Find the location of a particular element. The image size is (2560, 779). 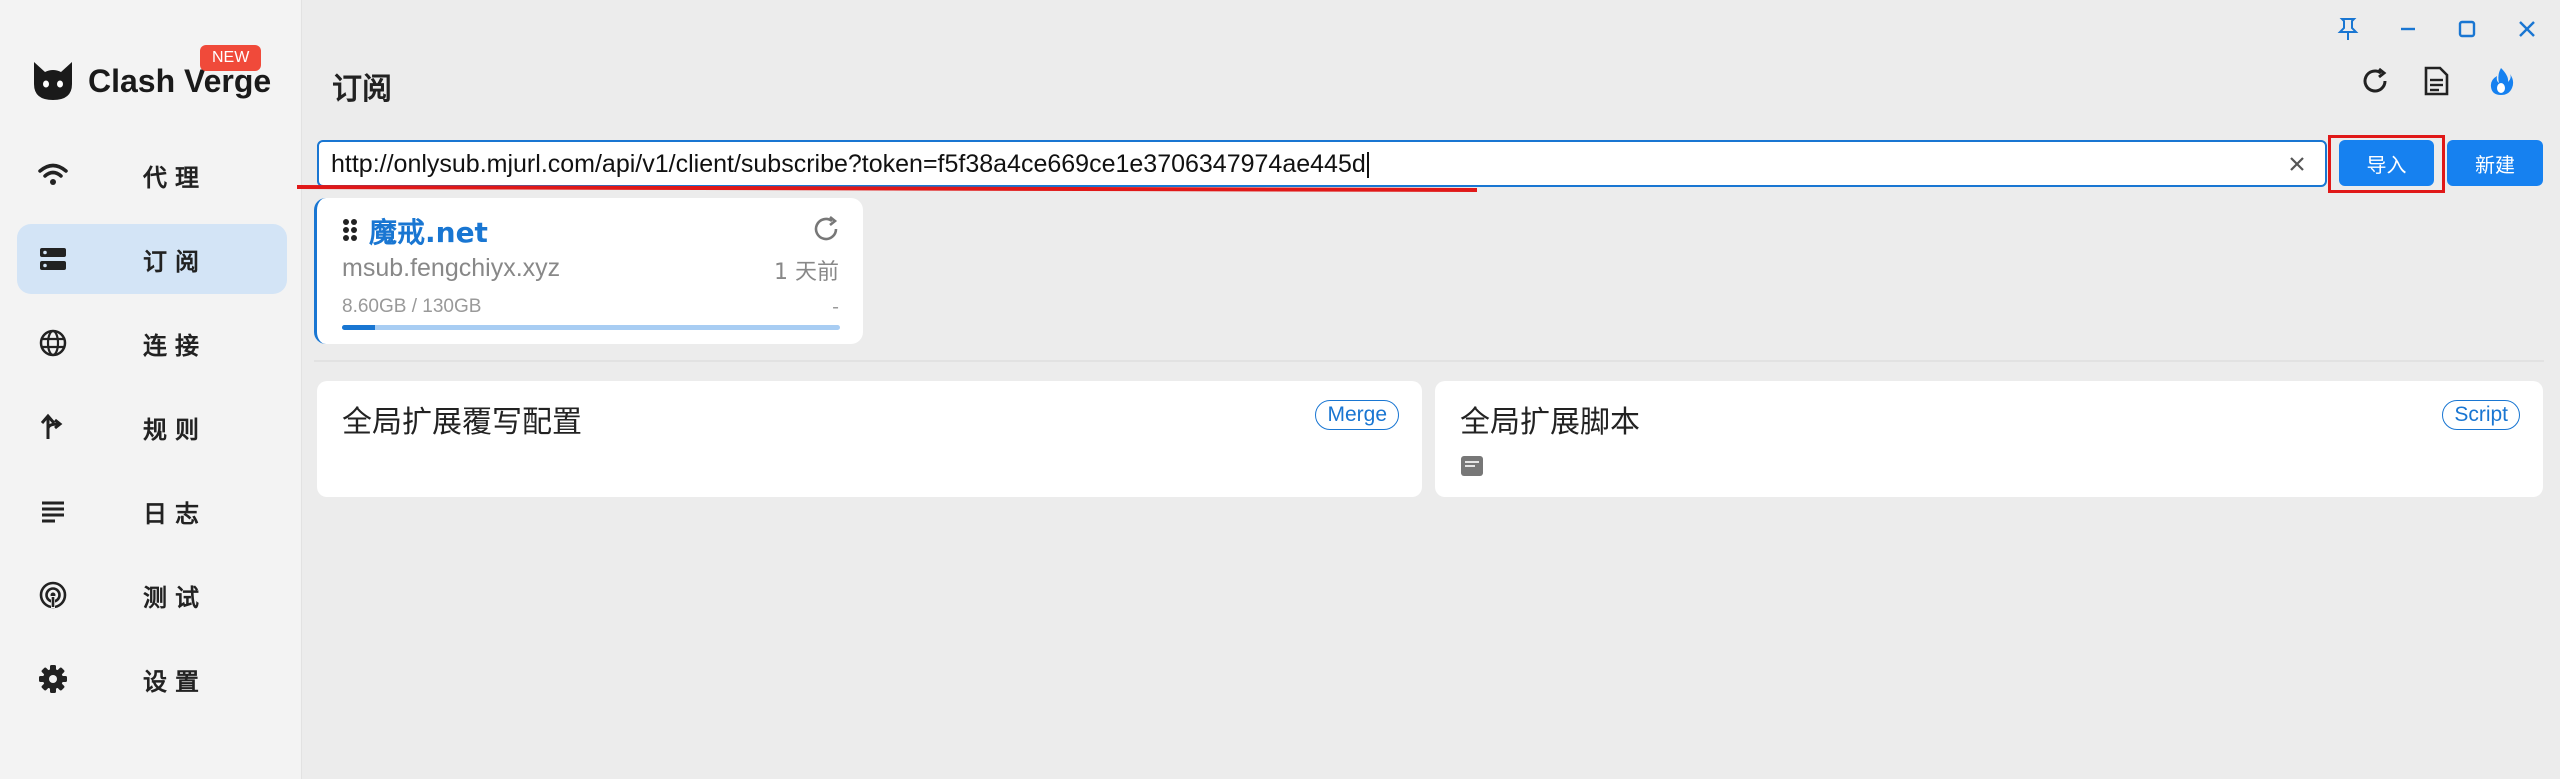

maximize-button is located at coordinates (2467, 29).